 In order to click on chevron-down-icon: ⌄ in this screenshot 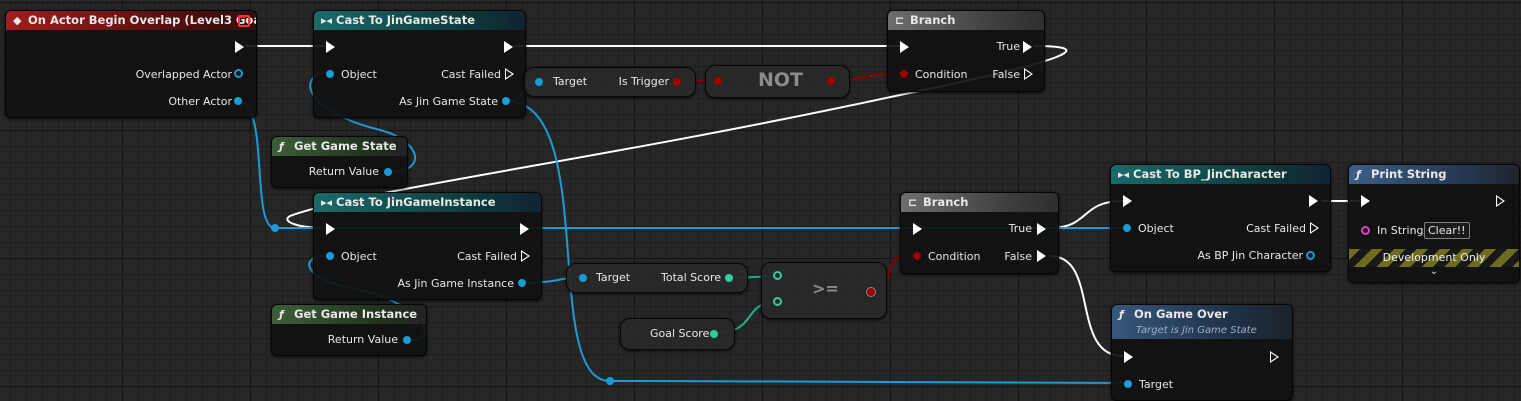, I will do `click(1434, 271)`.